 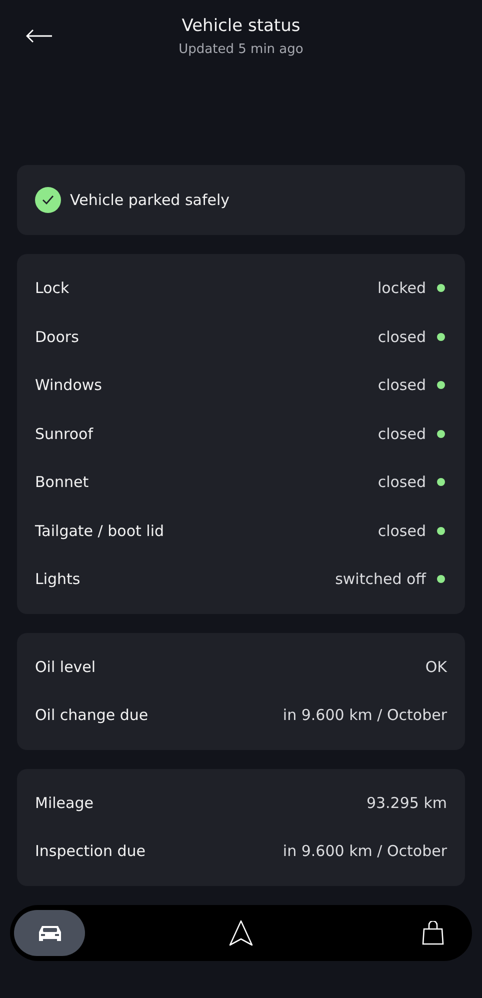 I want to click on status-value: switched off, so click(x=380, y=579).